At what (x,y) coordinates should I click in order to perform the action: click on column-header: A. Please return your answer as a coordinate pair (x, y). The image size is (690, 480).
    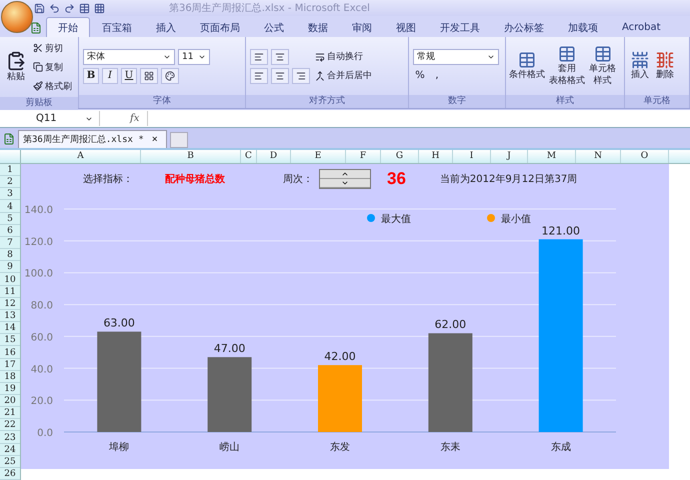
    Looking at the image, I should click on (81, 156).